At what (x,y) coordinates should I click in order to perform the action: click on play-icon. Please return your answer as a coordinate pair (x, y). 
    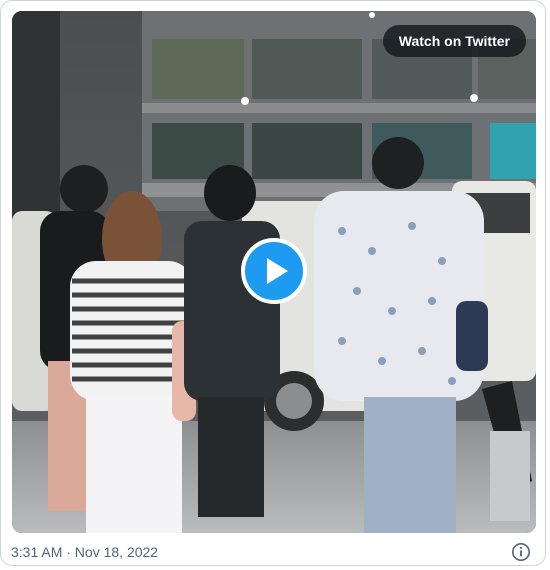
    Looking at the image, I should click on (277, 271).